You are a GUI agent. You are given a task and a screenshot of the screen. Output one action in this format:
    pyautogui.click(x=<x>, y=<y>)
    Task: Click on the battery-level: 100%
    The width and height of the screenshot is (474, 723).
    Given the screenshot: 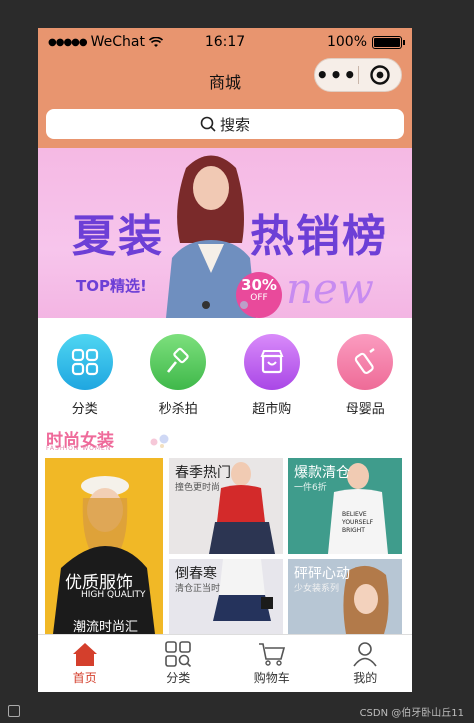 What is the action you would take?
    pyautogui.click(x=346, y=42)
    